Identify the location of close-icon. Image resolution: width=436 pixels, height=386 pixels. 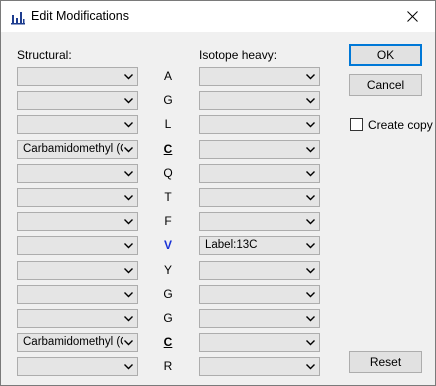
(412, 16).